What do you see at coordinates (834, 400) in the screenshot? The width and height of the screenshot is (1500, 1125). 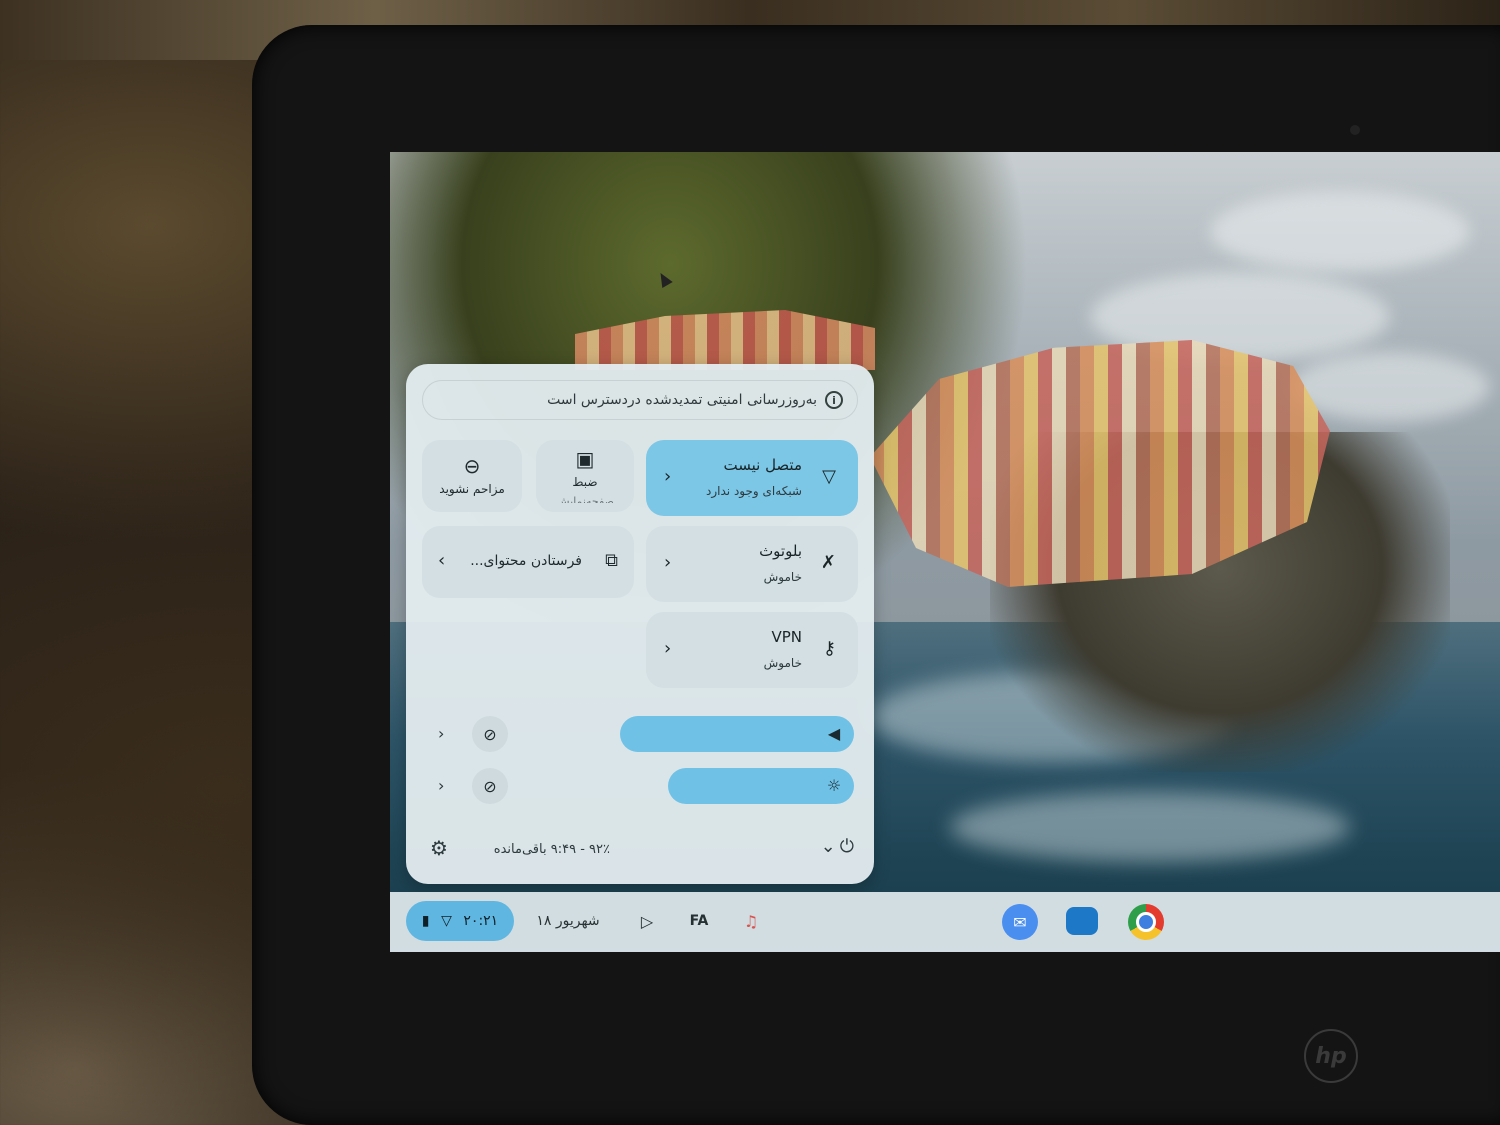 I see `info-icon: i` at bounding box center [834, 400].